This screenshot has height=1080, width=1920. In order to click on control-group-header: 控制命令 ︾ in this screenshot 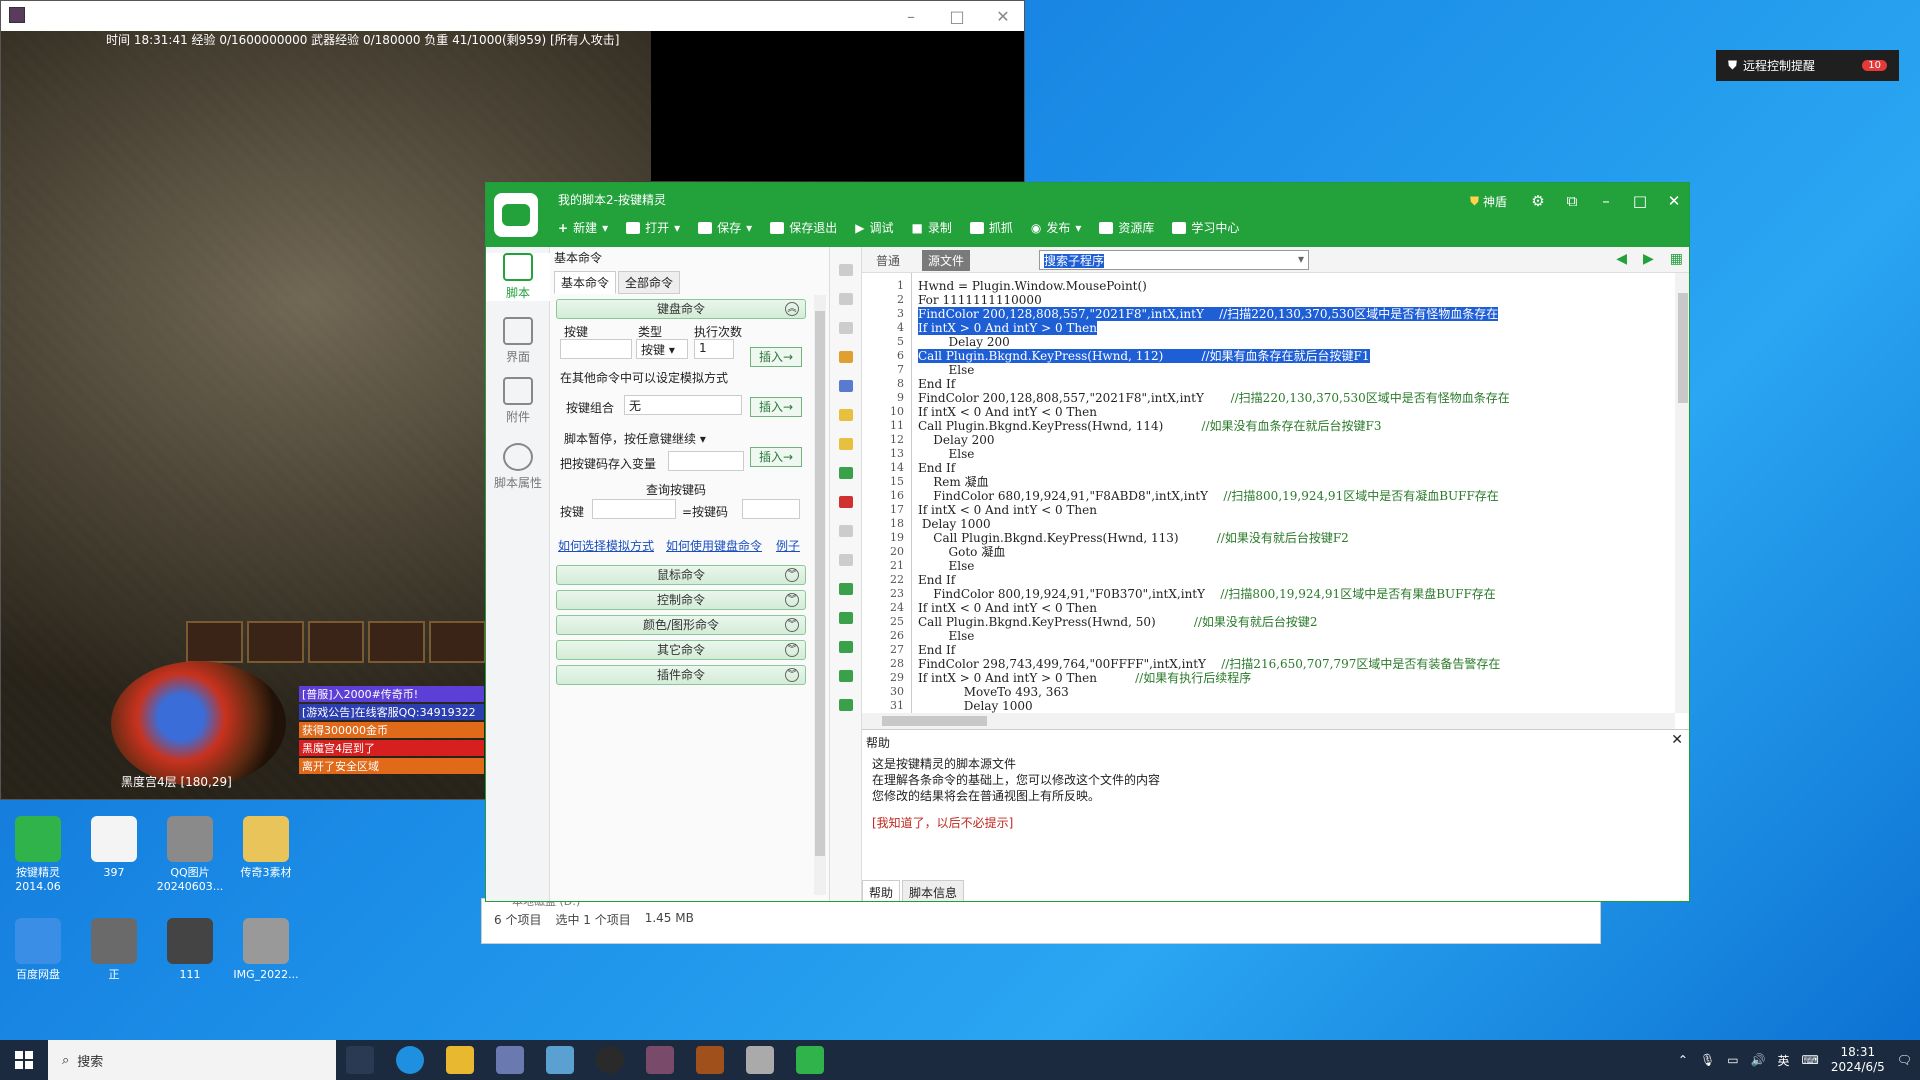, I will do `click(681, 600)`.